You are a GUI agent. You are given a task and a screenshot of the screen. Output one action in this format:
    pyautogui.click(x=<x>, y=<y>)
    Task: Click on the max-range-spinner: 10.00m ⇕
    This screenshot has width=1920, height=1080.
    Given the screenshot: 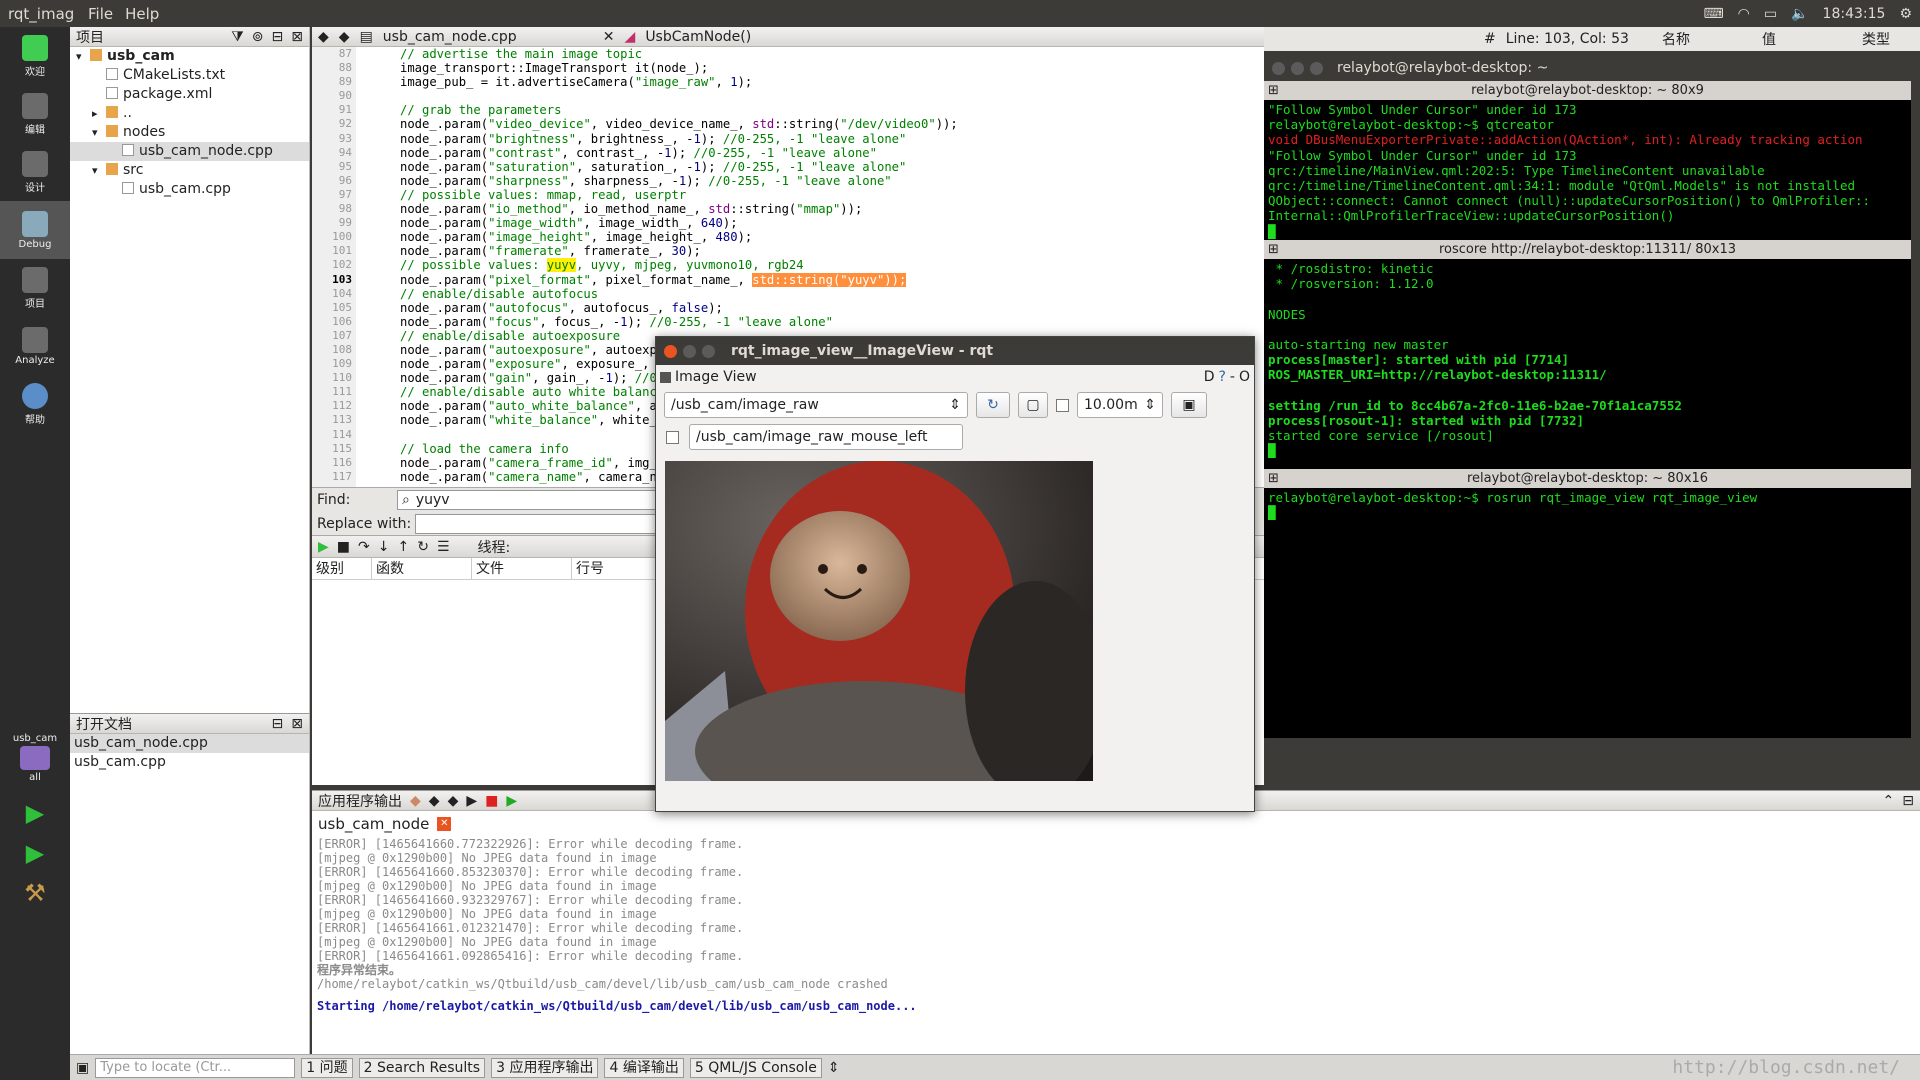 What is the action you would take?
    pyautogui.click(x=1120, y=405)
    